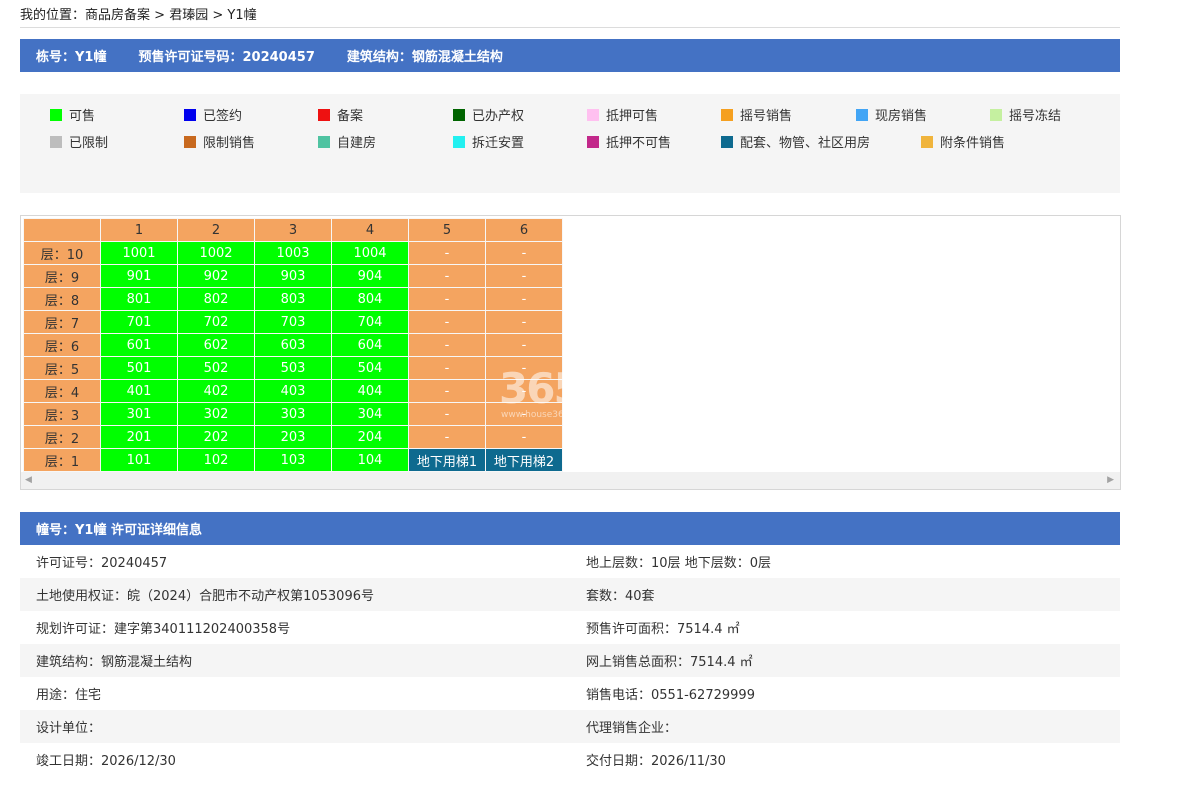 This screenshot has height=792, width=1181. Describe the element at coordinates (62, 322) in the screenshot. I see `floor-label: 层：7` at that location.